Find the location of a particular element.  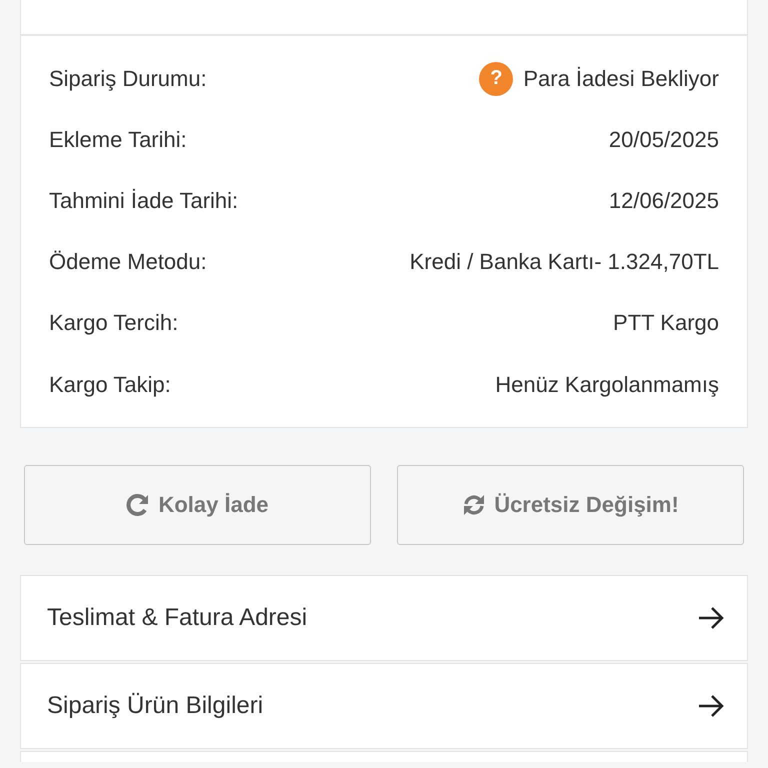

refresh-icon is located at coordinates (138, 505).